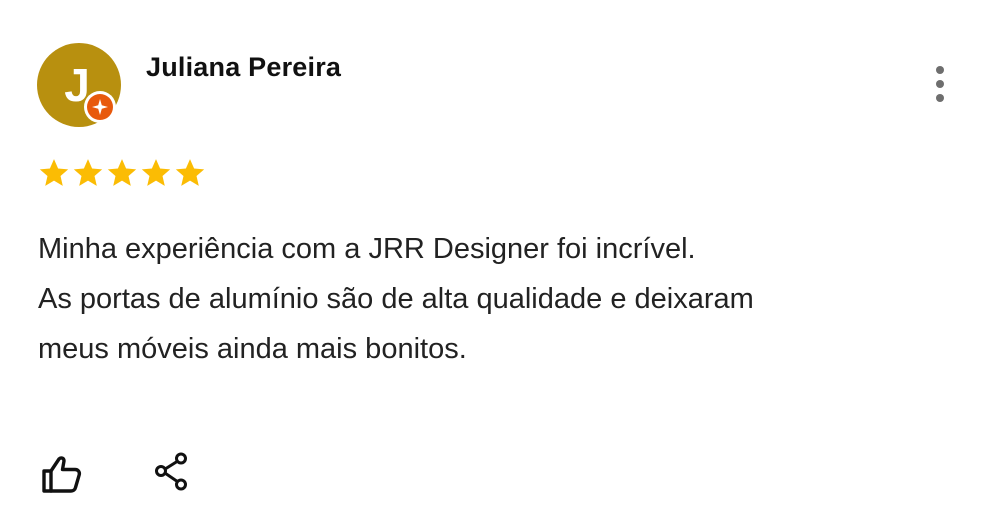 The width and height of the screenshot is (996, 505). I want to click on more-options-button, so click(940, 84).